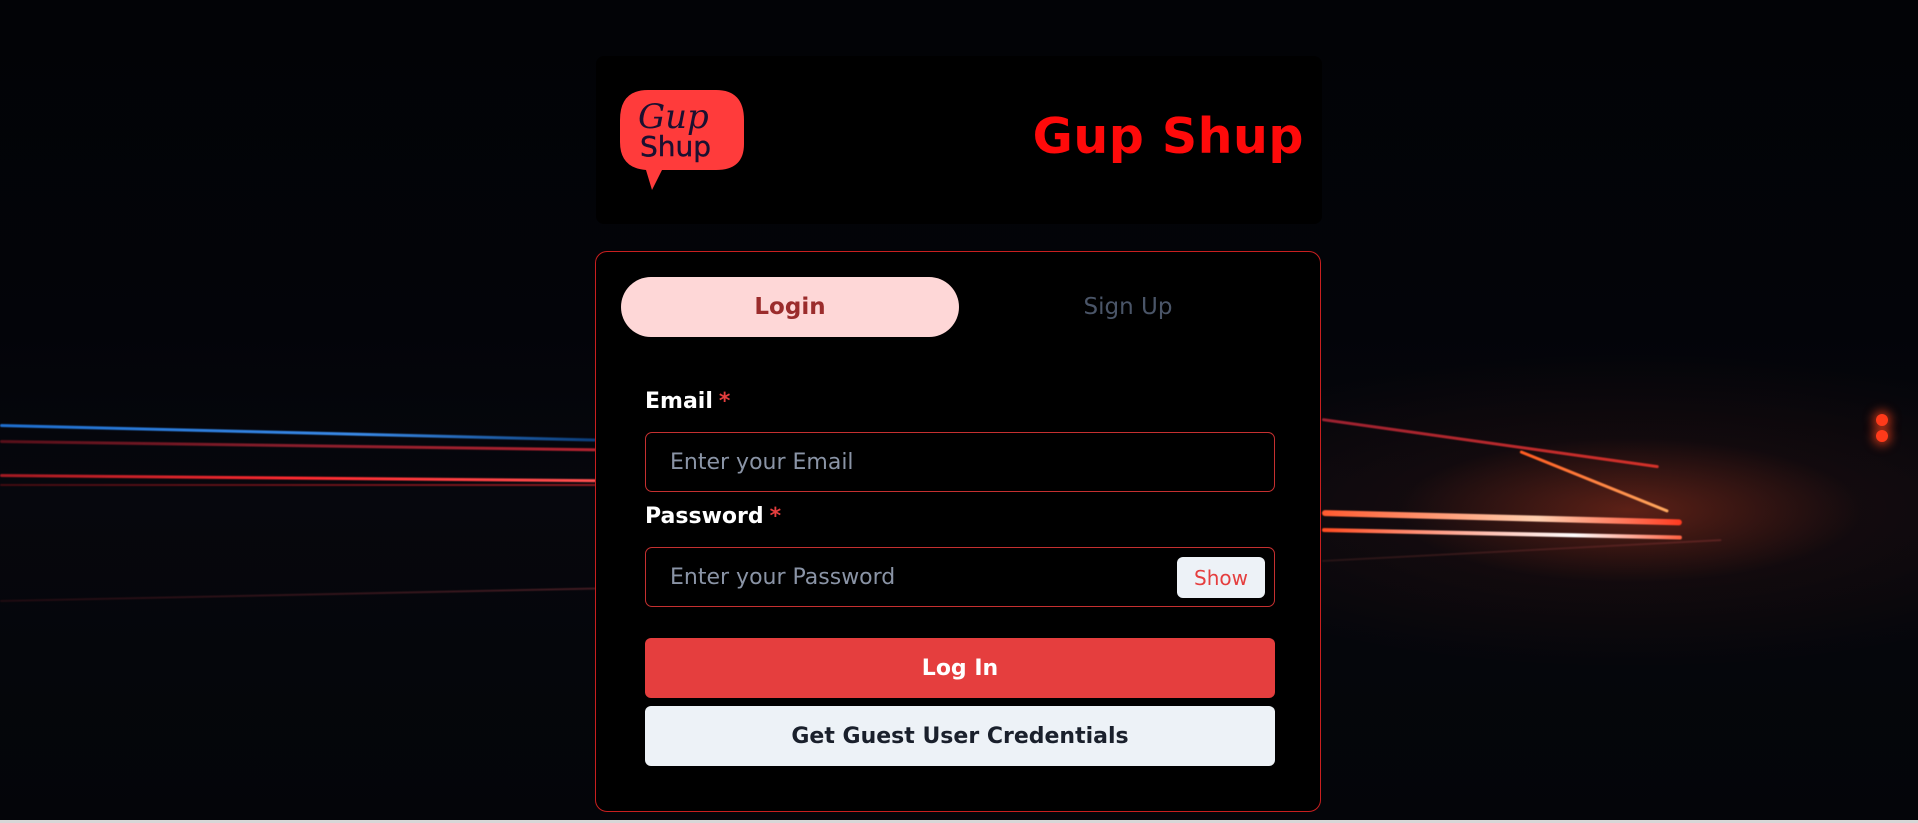  I want to click on gup-shup-logo: Gup Shup, so click(682, 138).